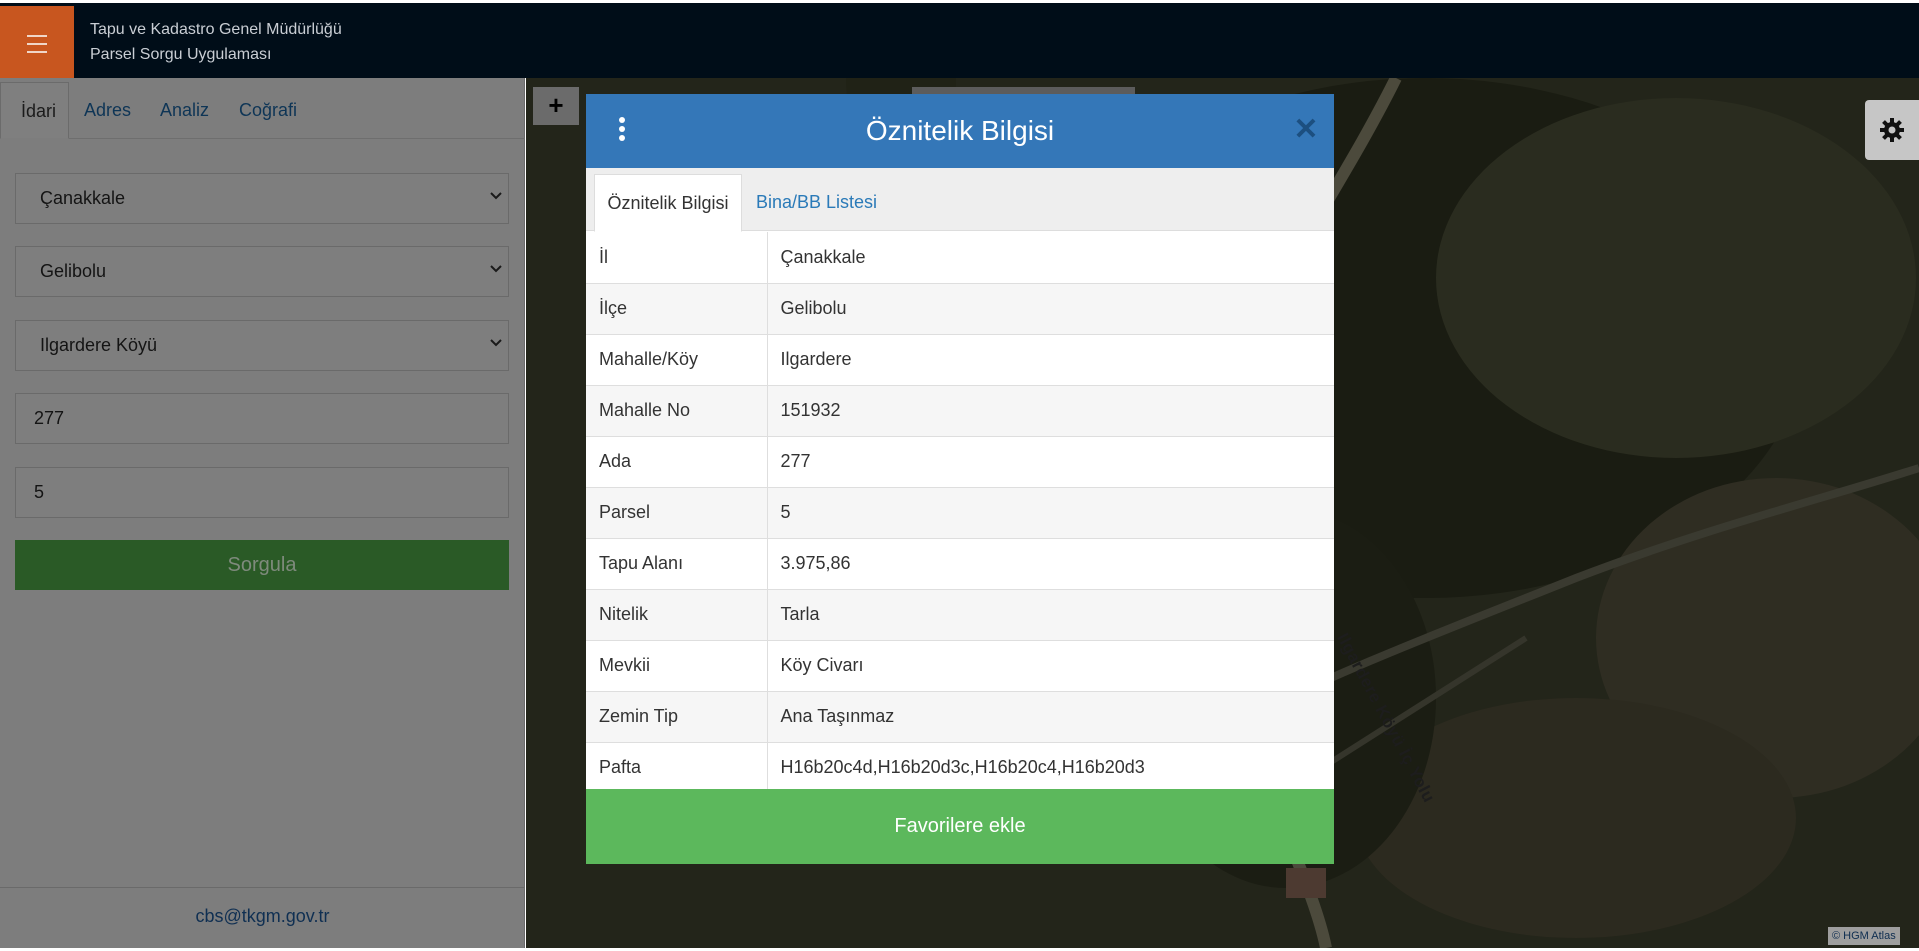 This screenshot has width=1919, height=951. What do you see at coordinates (1050, 717) in the screenshot?
I see `row-value: Ana Taşınmaz` at bounding box center [1050, 717].